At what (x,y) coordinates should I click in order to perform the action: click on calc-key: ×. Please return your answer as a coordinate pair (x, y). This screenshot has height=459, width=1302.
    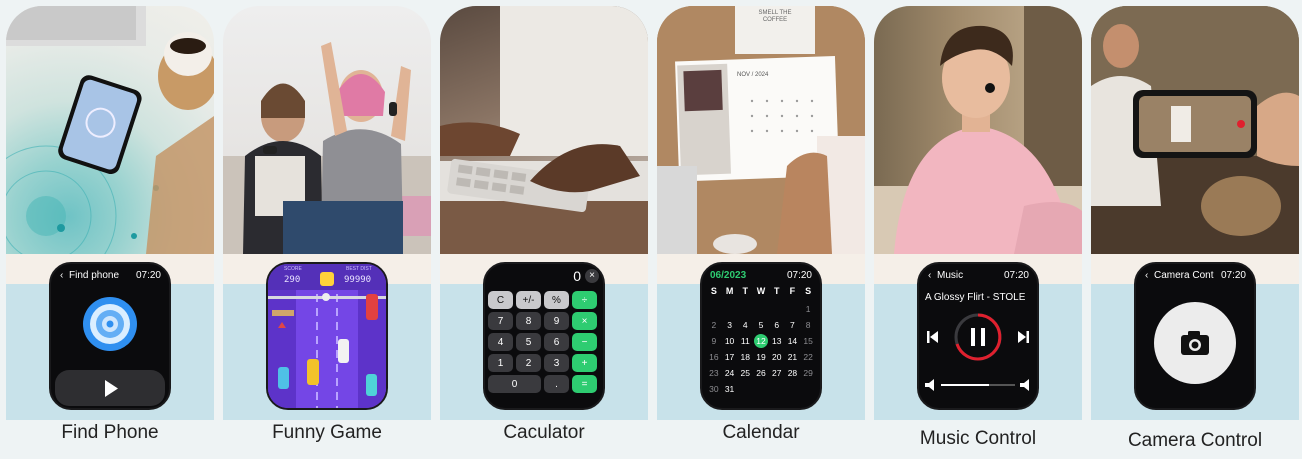
    Looking at the image, I should click on (584, 321).